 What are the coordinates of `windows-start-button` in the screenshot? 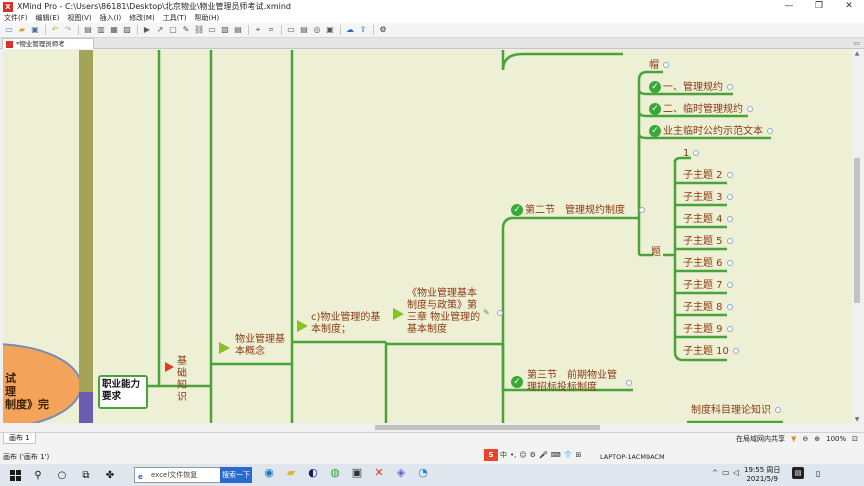 It's located at (15, 475).